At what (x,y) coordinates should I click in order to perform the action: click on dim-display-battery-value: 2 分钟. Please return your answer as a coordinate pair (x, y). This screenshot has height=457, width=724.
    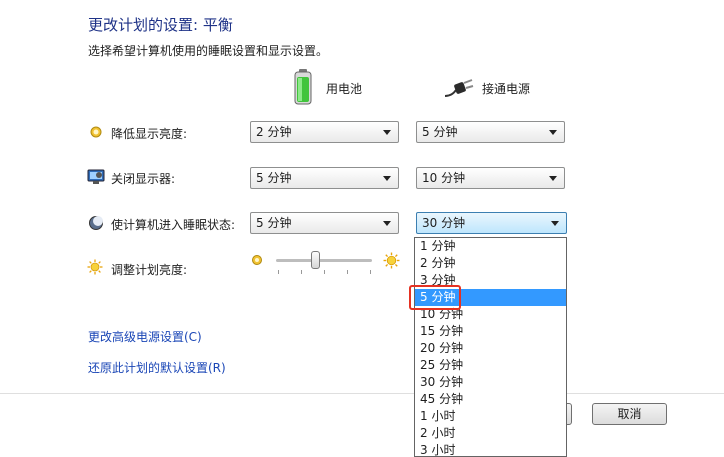
    Looking at the image, I should click on (274, 132).